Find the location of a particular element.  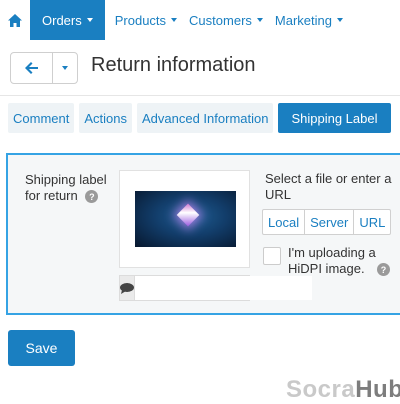

nav-orders: Orders is located at coordinates (67, 20).